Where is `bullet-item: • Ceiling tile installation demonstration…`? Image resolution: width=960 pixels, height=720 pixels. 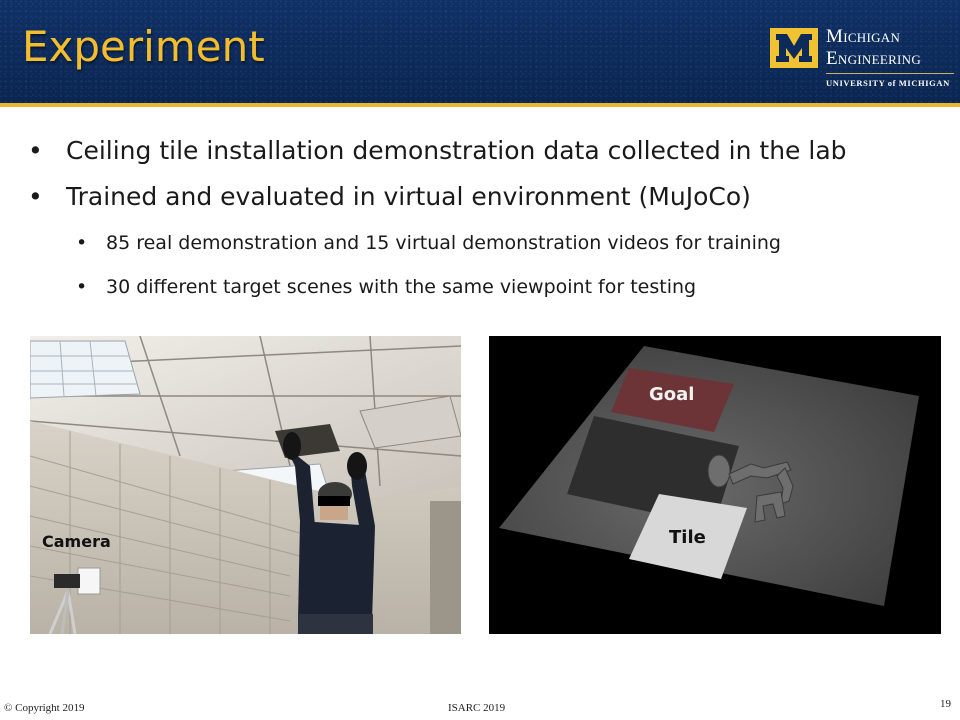
bullet-item: • Ceiling tile installation demonstration… is located at coordinates (437, 150).